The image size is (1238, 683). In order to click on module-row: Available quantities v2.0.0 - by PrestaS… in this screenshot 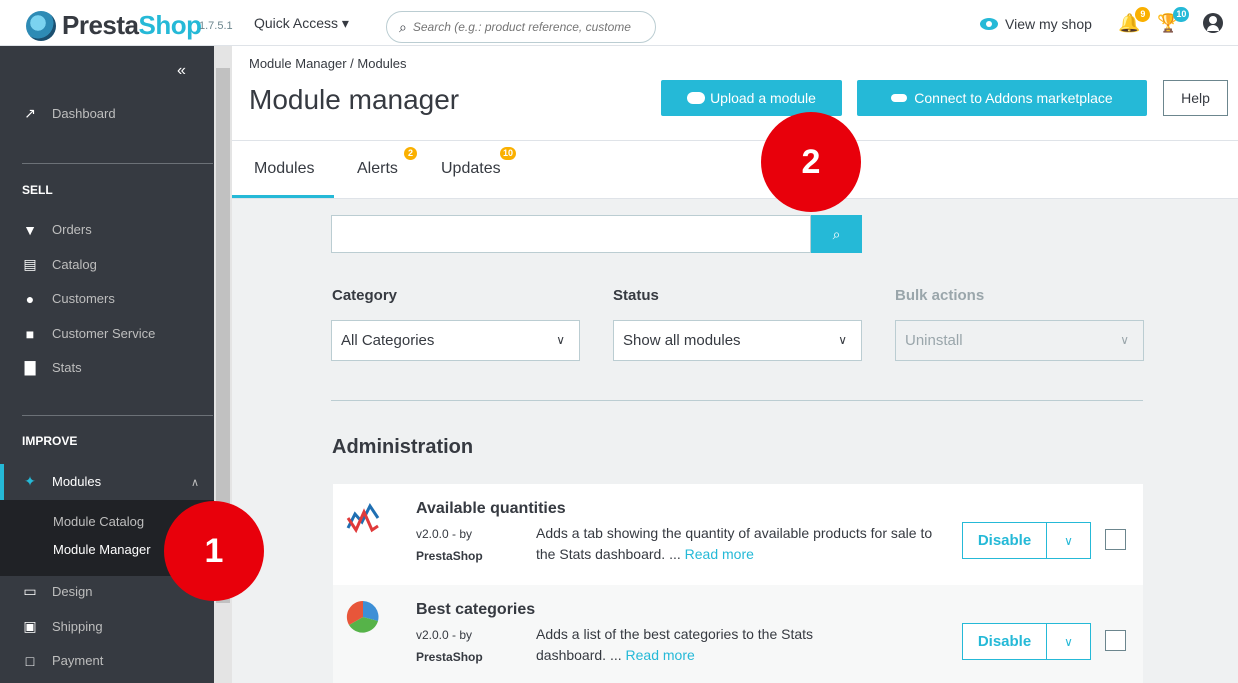, I will do `click(738, 534)`.